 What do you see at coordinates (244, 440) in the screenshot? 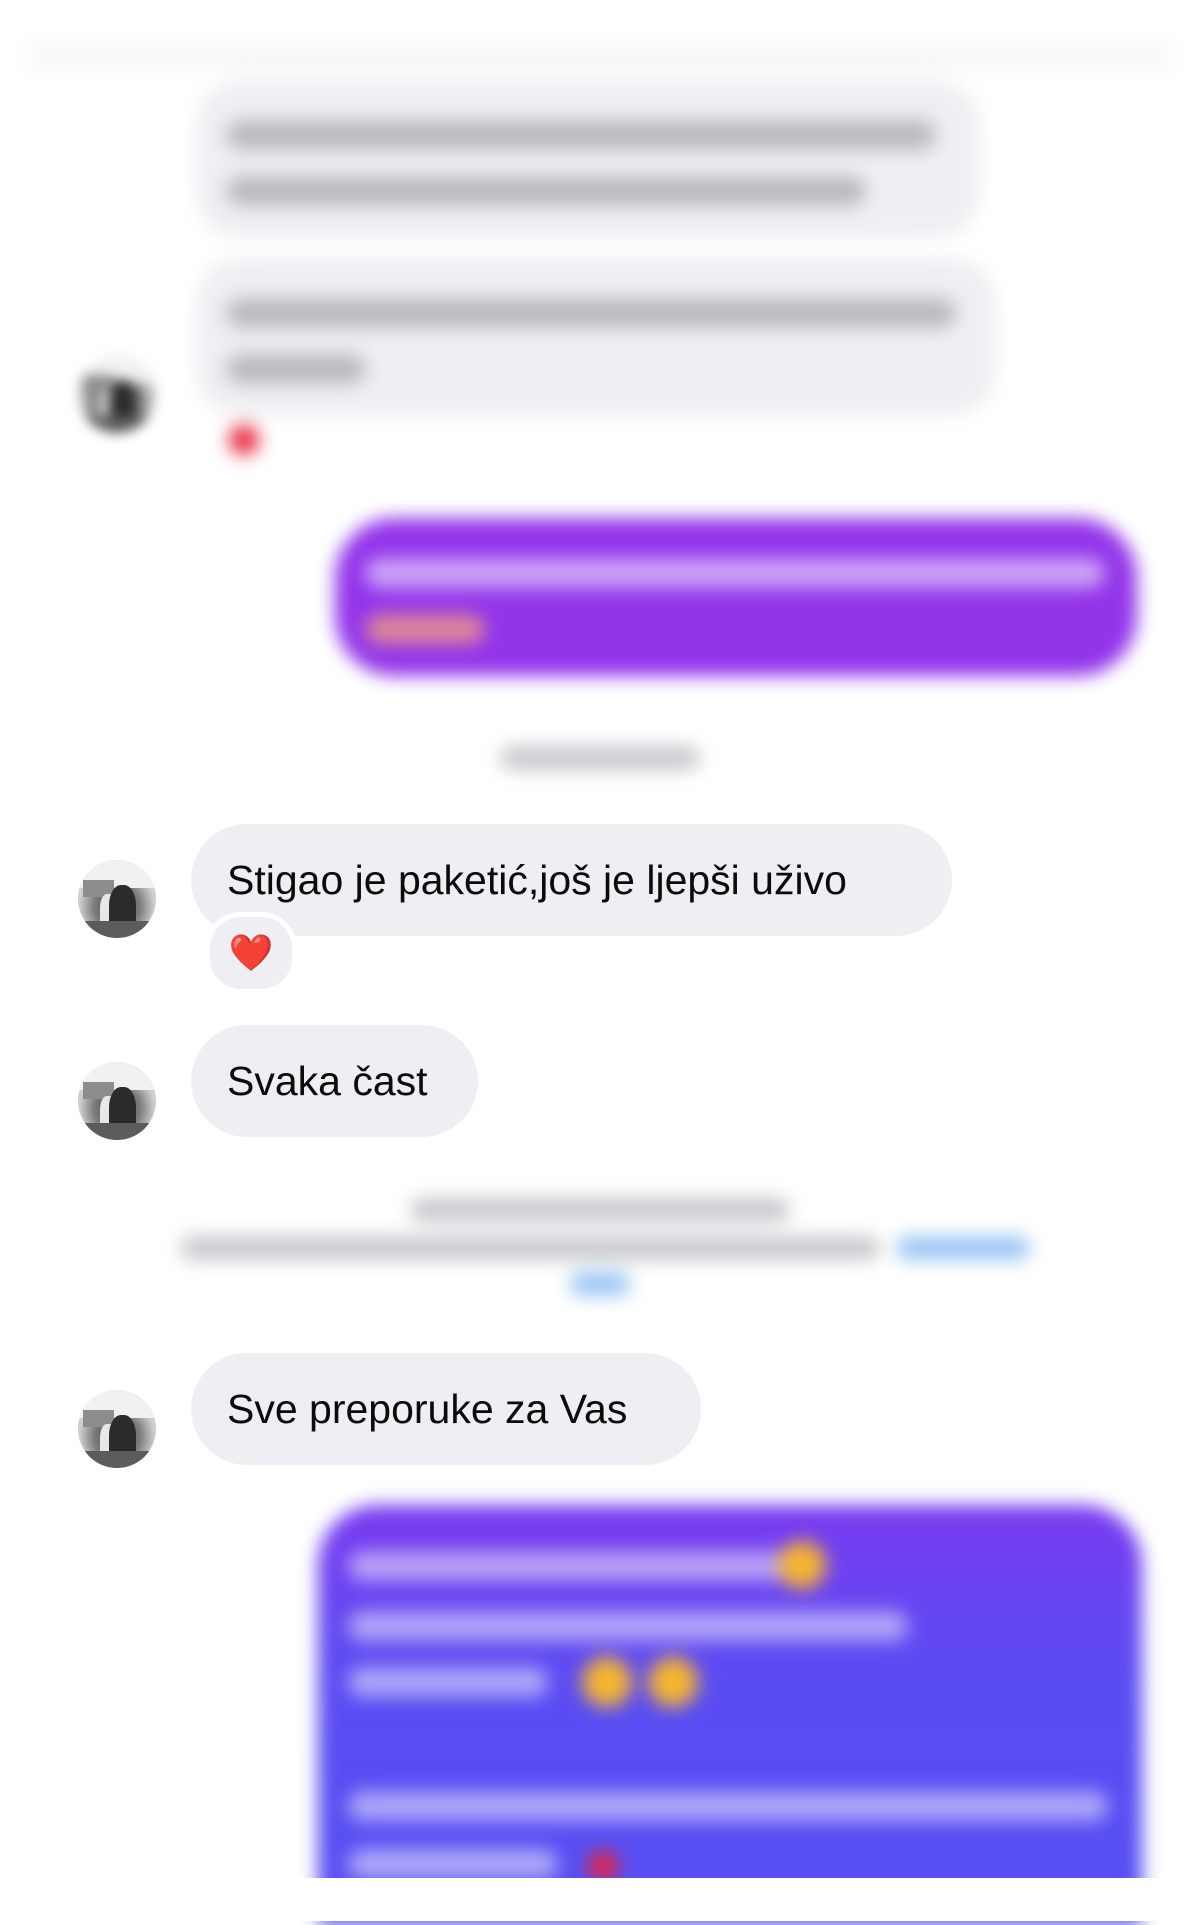
I see `obscured-reaction-heart` at bounding box center [244, 440].